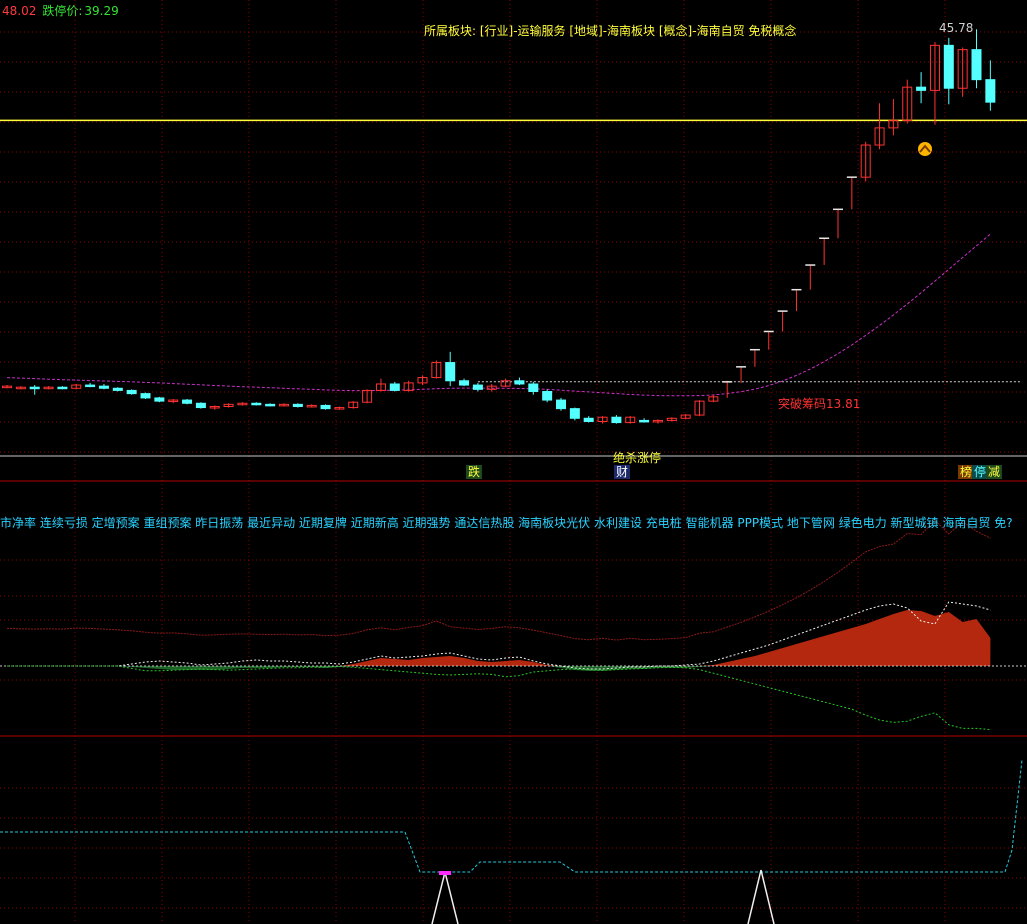 This screenshot has height=924, width=1027. I want to click on signal-spike, so click(445, 897).